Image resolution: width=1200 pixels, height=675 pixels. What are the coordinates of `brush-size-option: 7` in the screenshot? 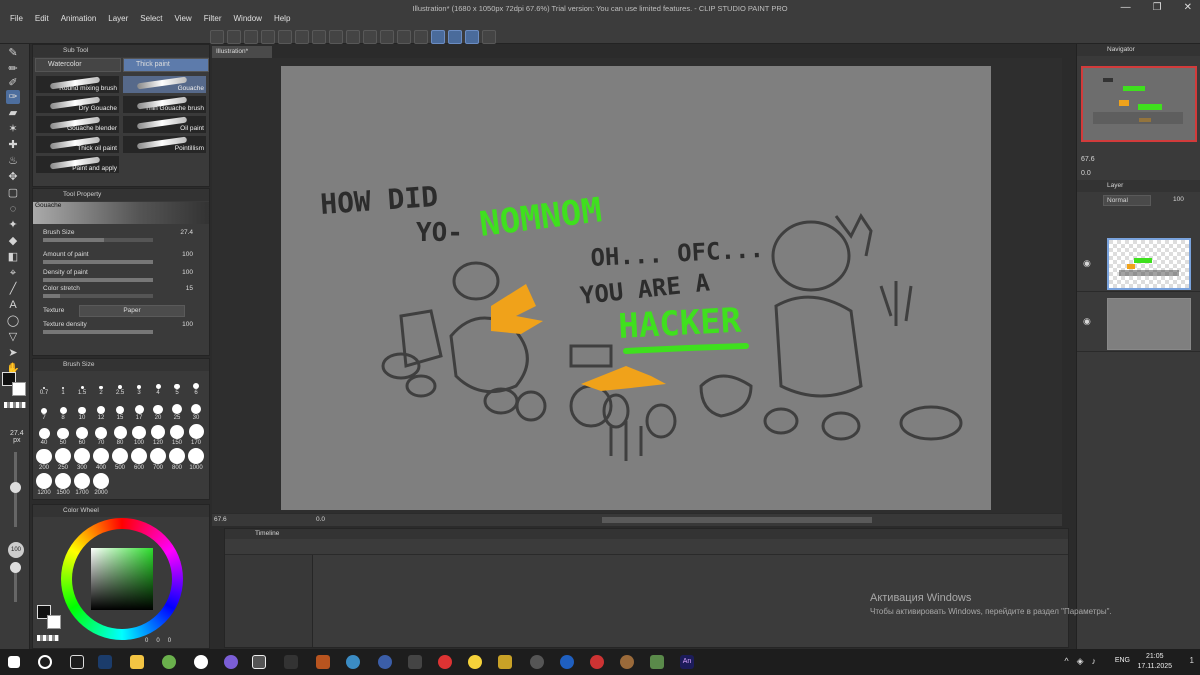 It's located at (44, 409).